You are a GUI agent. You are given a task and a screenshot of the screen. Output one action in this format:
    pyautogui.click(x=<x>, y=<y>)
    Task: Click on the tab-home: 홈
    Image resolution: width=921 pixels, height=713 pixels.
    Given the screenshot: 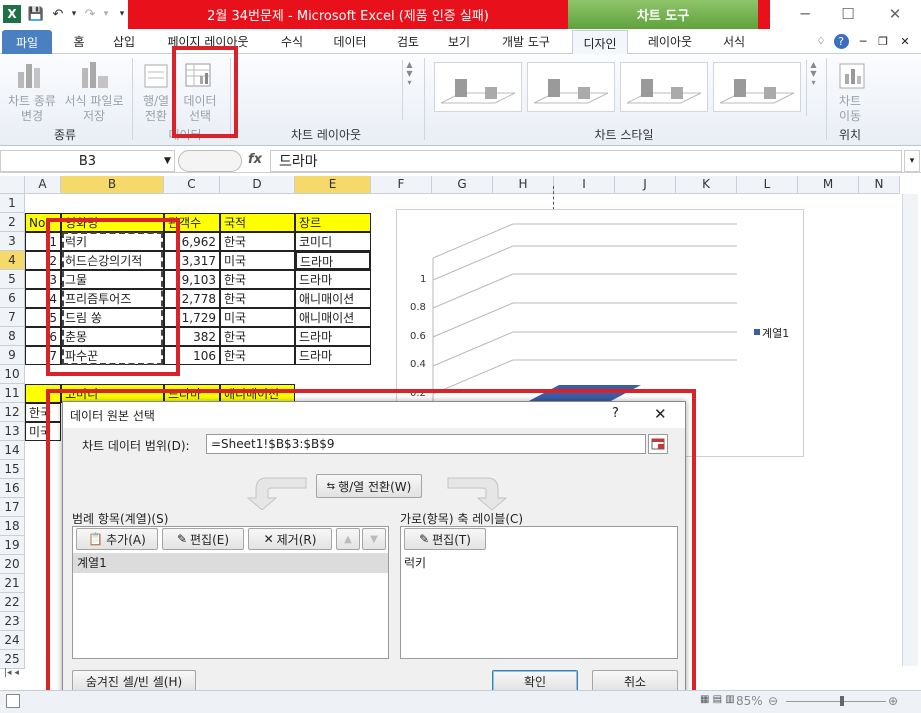 What is the action you would take?
    pyautogui.click(x=79, y=41)
    